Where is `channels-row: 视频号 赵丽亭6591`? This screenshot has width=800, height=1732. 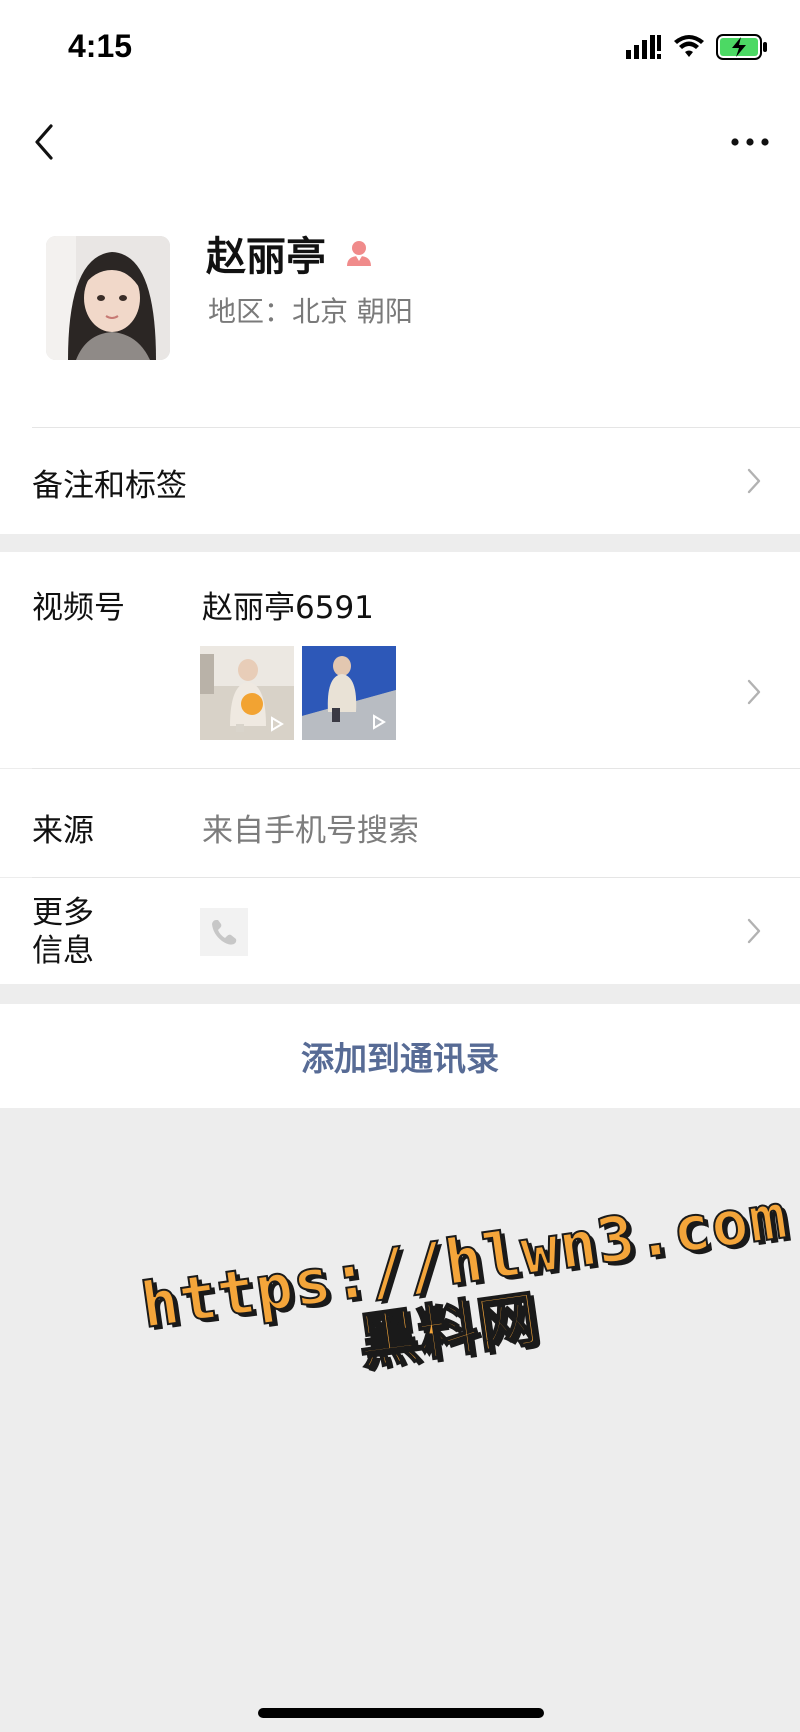
channels-row: 视频号 赵丽亭6591 is located at coordinates (400, 660).